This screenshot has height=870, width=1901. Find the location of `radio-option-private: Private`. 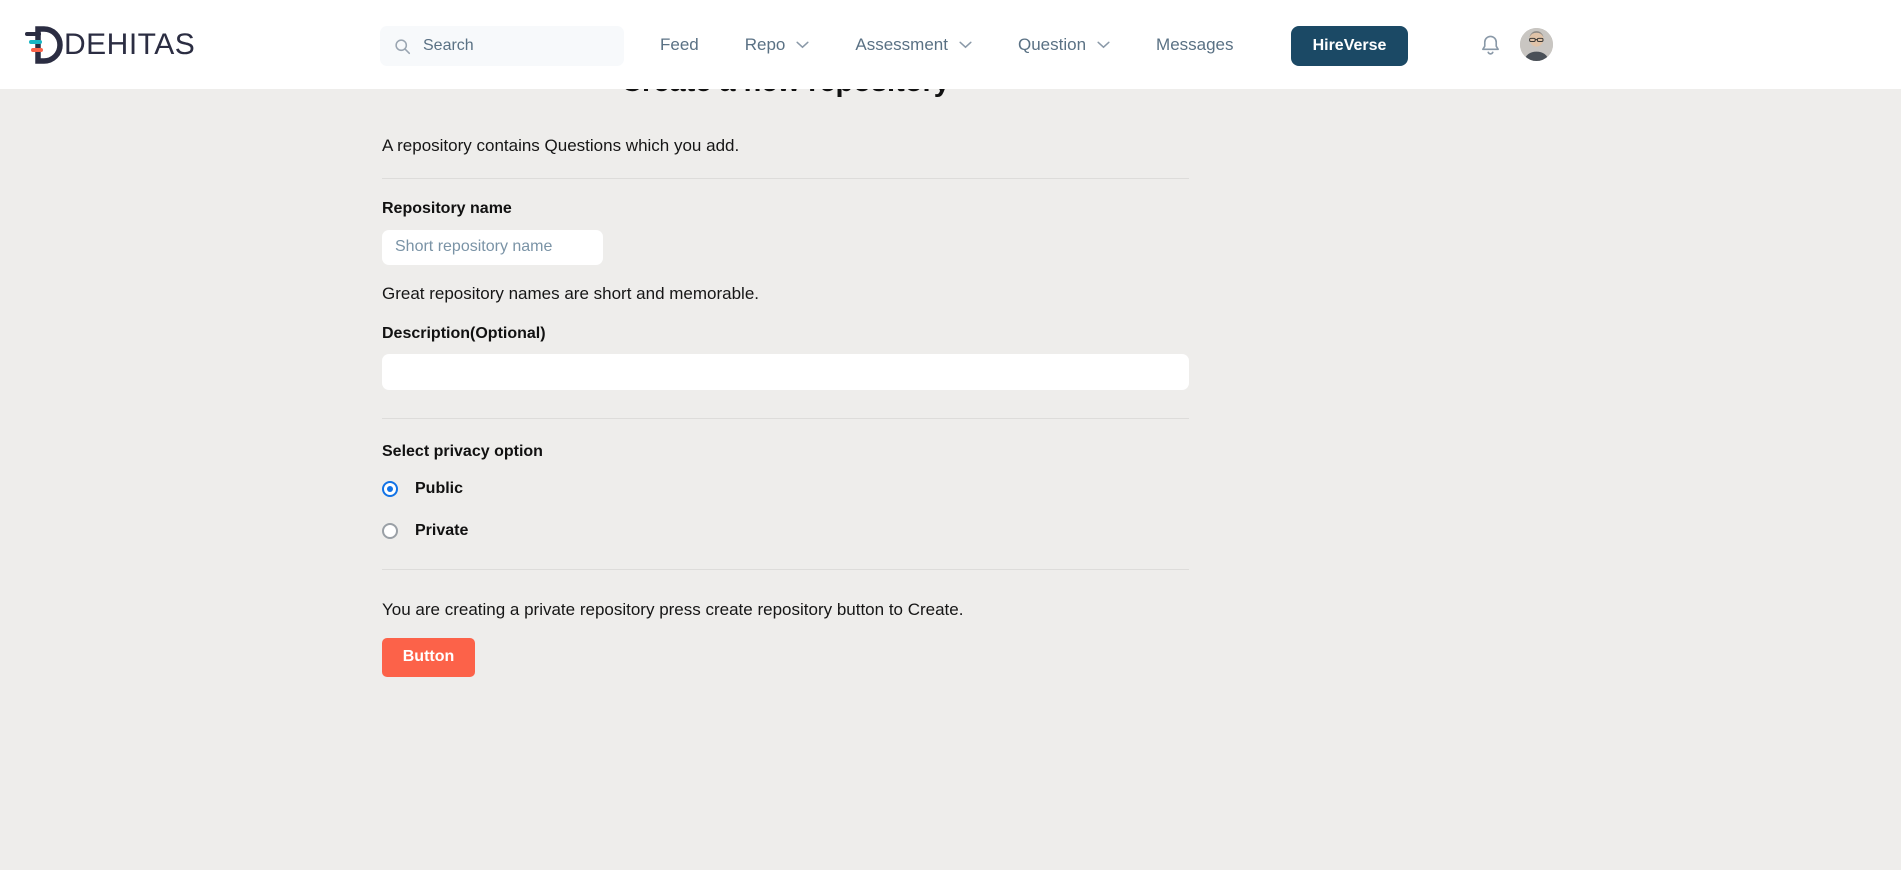

radio-option-private: Private is located at coordinates (785, 531).